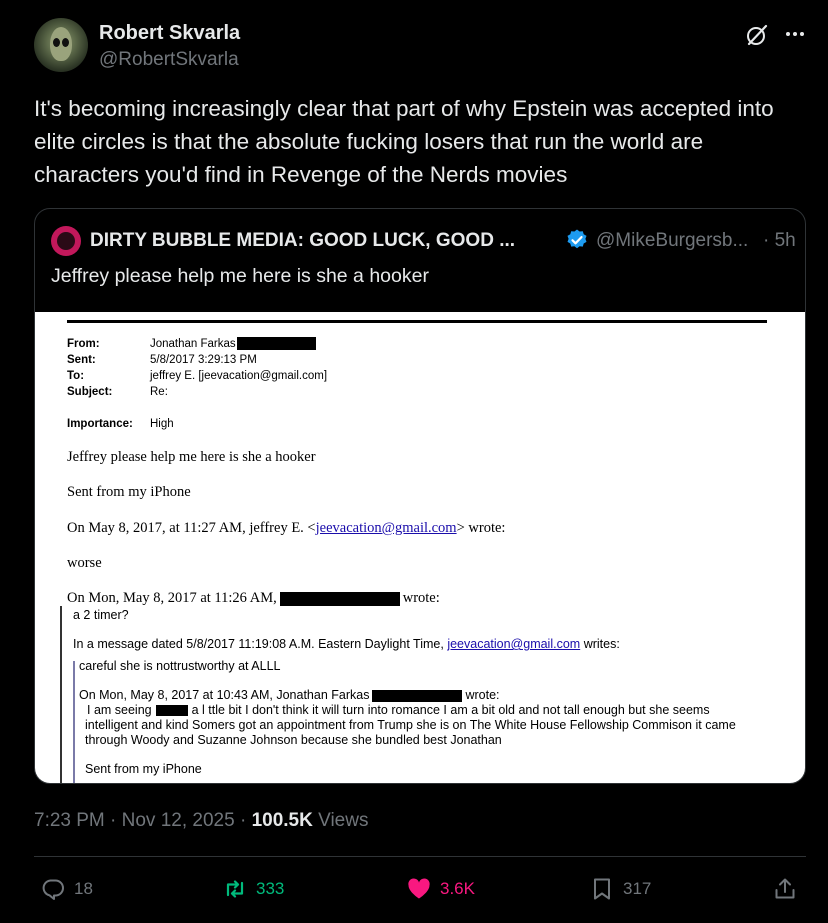 The image size is (828, 923). I want to click on author-handle: @RobertSkvarla, so click(169, 60).